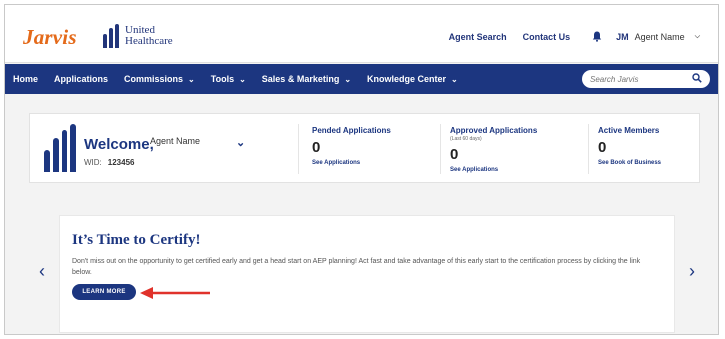 The image size is (725, 339). Describe the element at coordinates (42, 271) in the screenshot. I see `carousel-prev-chevron-icon: ‹` at that location.